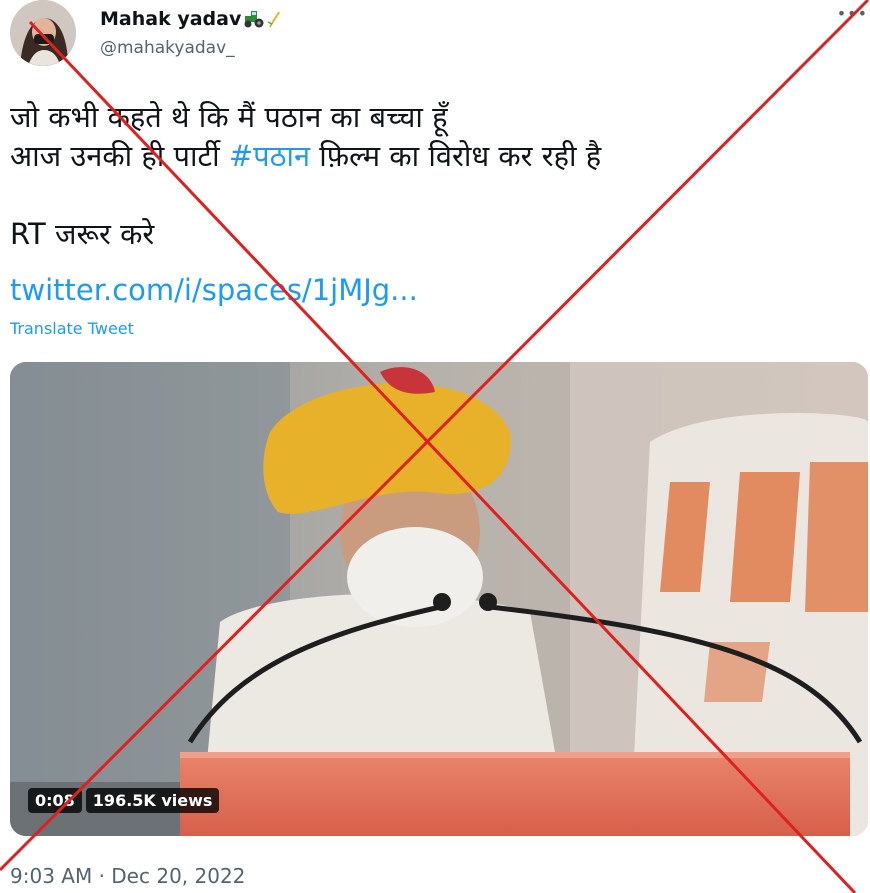  Describe the element at coordinates (119, 156) in the screenshot. I see `tweet-line-2-start: आज उनकी ही पार्टी` at that location.